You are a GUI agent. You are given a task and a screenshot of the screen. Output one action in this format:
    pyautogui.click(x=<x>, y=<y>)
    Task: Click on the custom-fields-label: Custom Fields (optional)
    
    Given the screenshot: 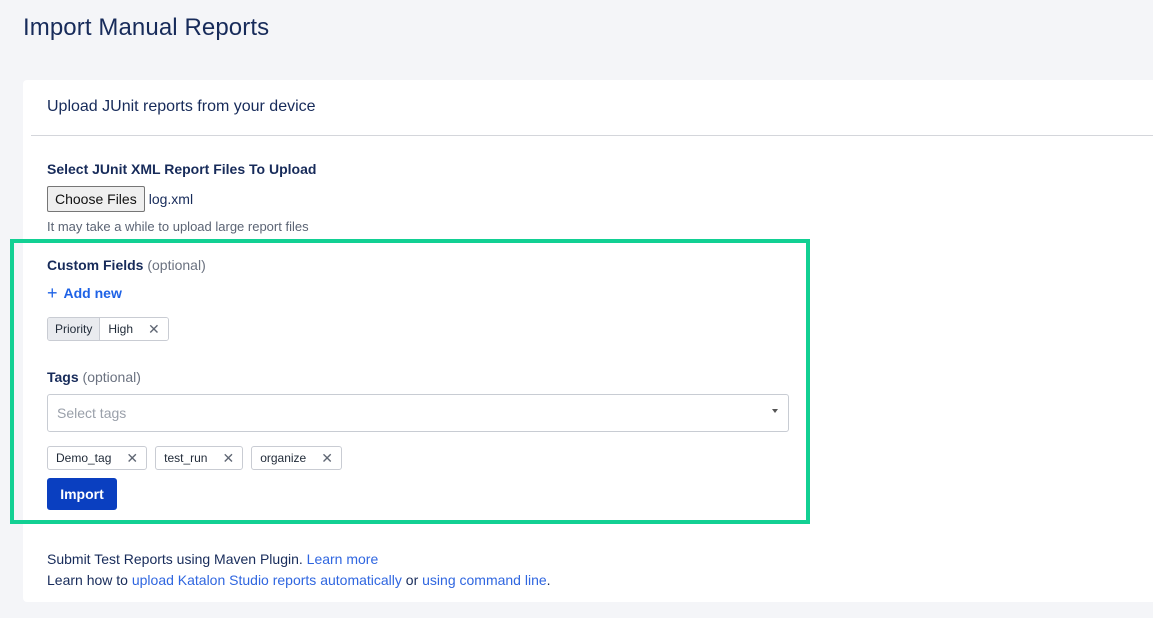 What is the action you would take?
    pyautogui.click(x=126, y=265)
    